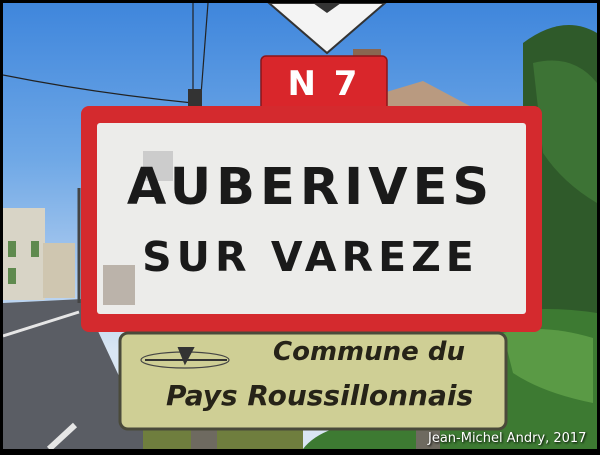  I want to click on route-number-label: N 7, so click(324, 84).